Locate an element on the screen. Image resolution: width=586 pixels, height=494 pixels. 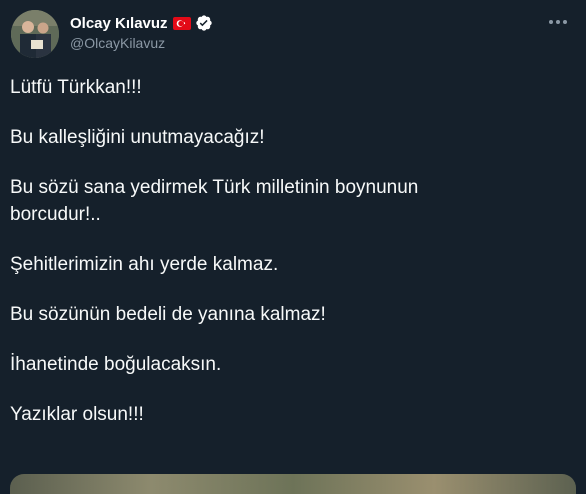
tweet-header: Olcay Kılavuz @OlcayKilavuz is located at coordinates (293, 32).